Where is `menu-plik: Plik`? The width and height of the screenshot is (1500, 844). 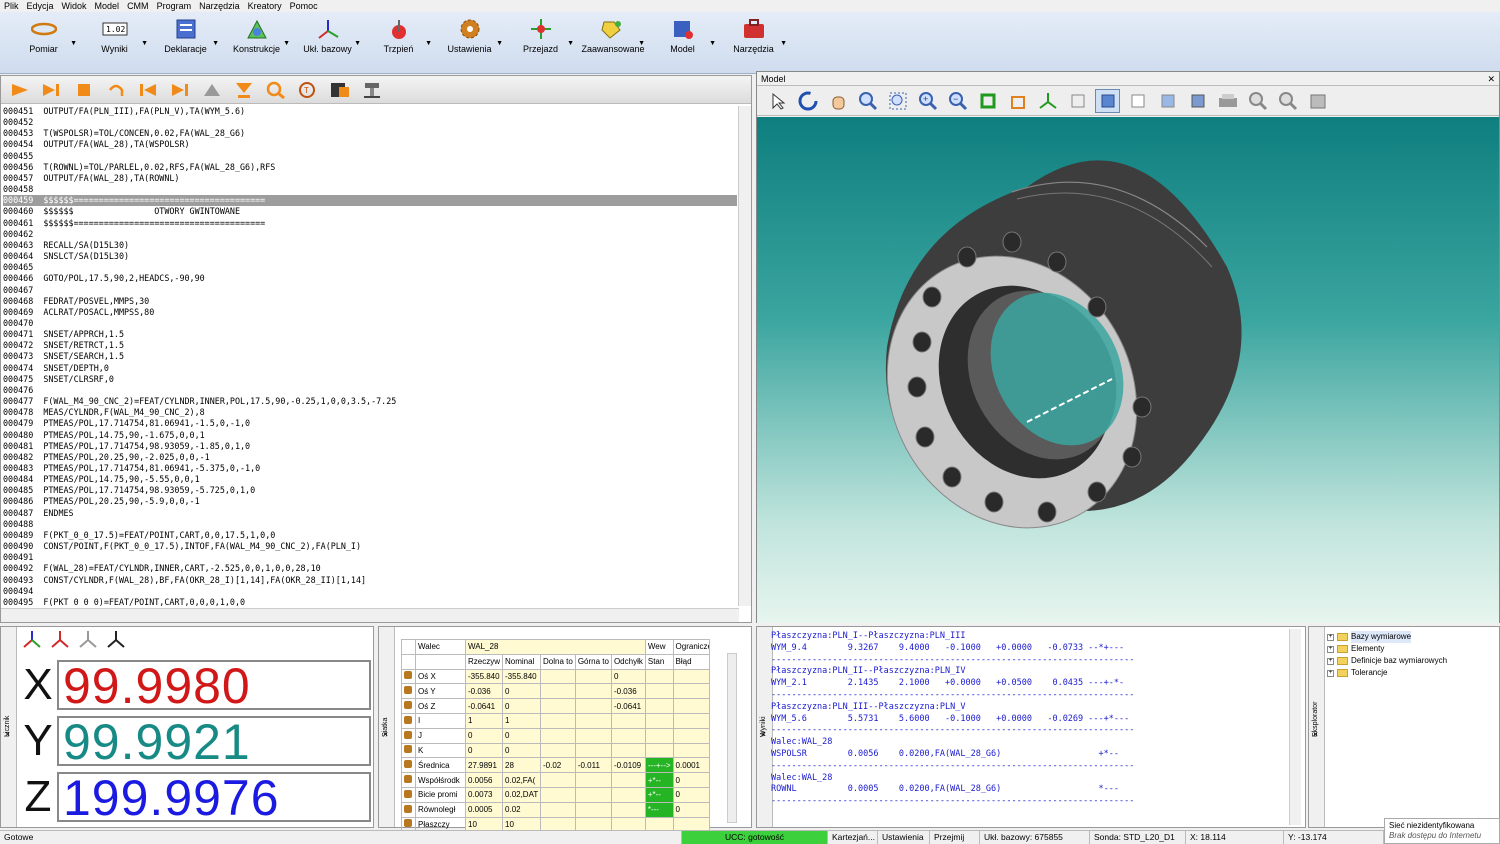
menu-plik: Plik is located at coordinates (11, 6).